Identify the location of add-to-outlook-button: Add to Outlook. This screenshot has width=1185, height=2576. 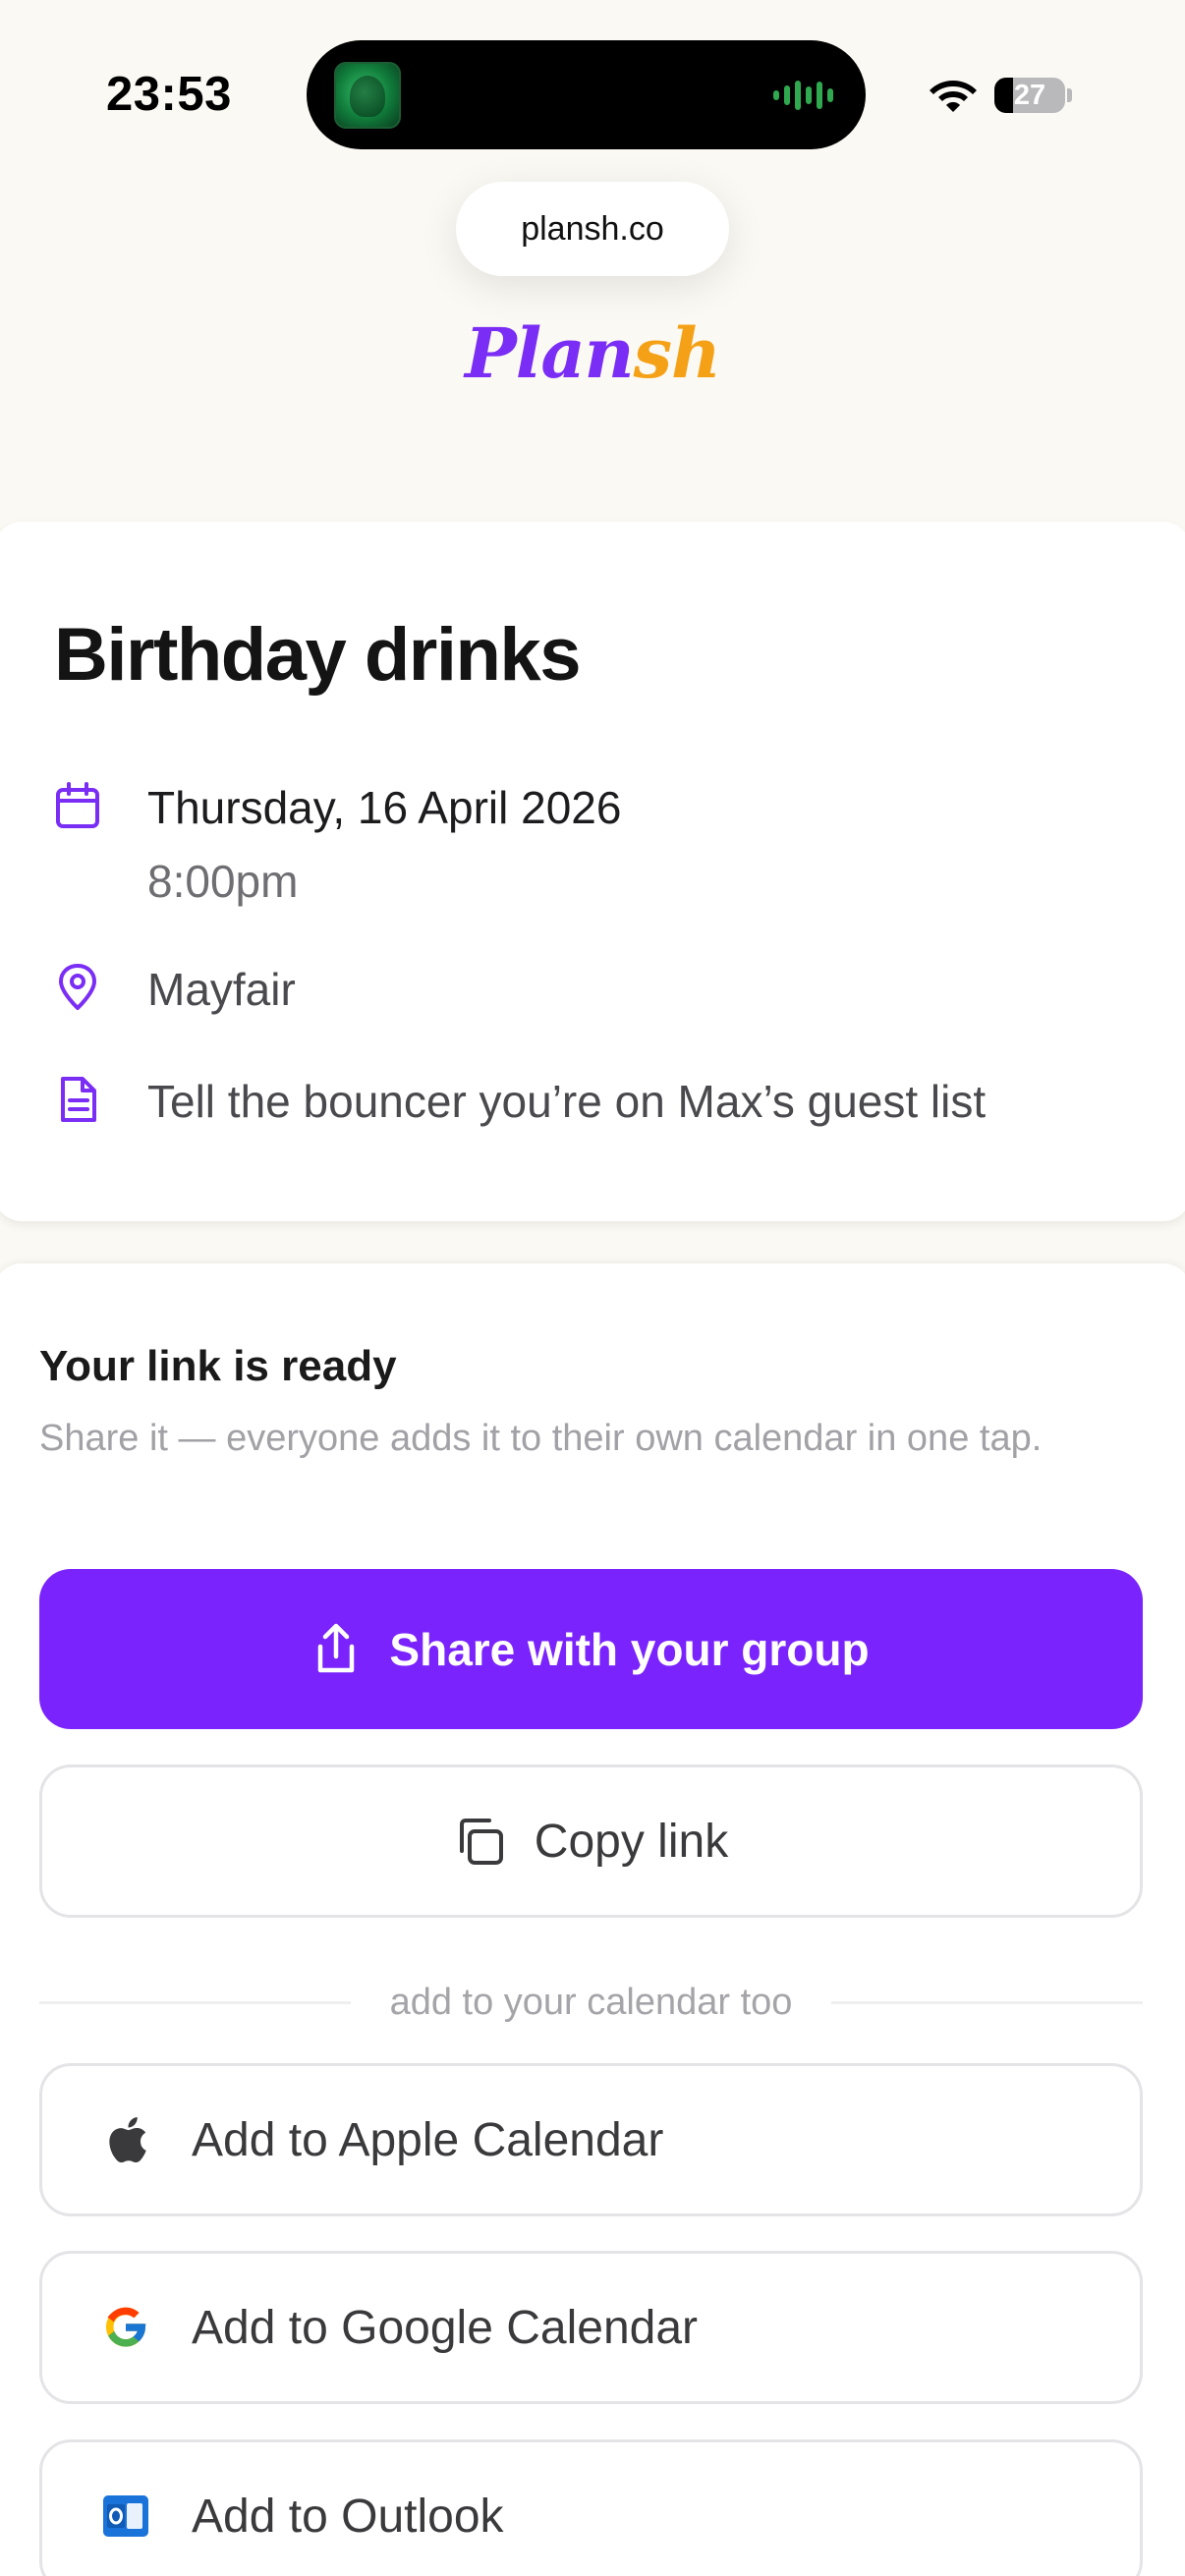
(591, 2507).